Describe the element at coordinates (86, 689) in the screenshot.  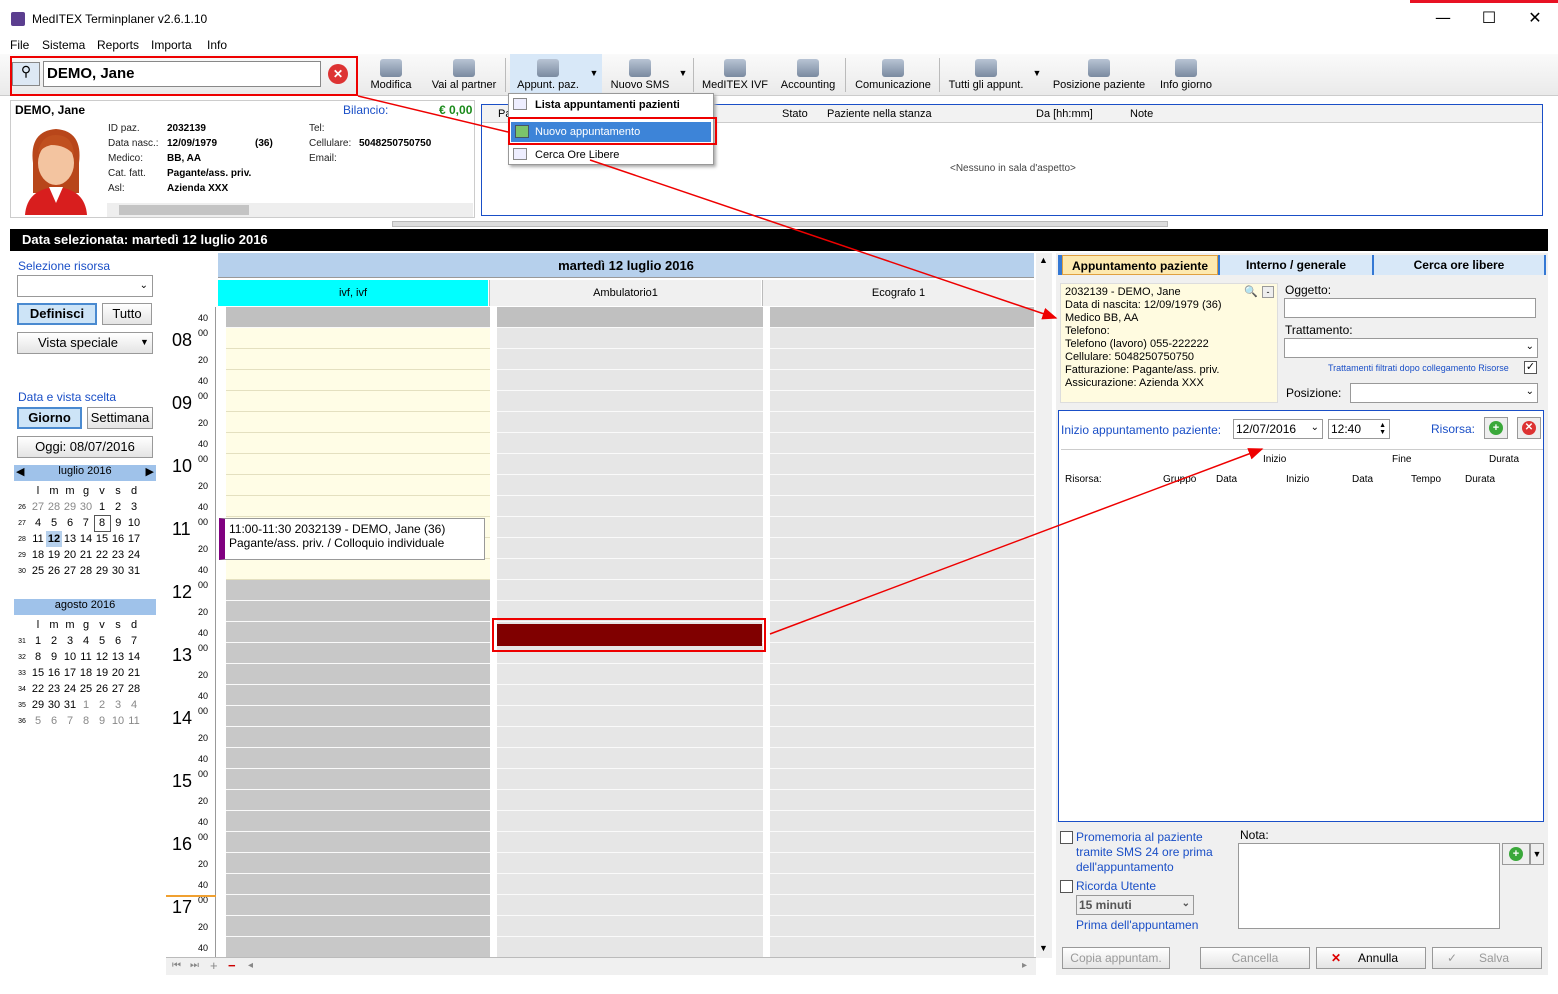
I see `calendar-day: 25` at that location.